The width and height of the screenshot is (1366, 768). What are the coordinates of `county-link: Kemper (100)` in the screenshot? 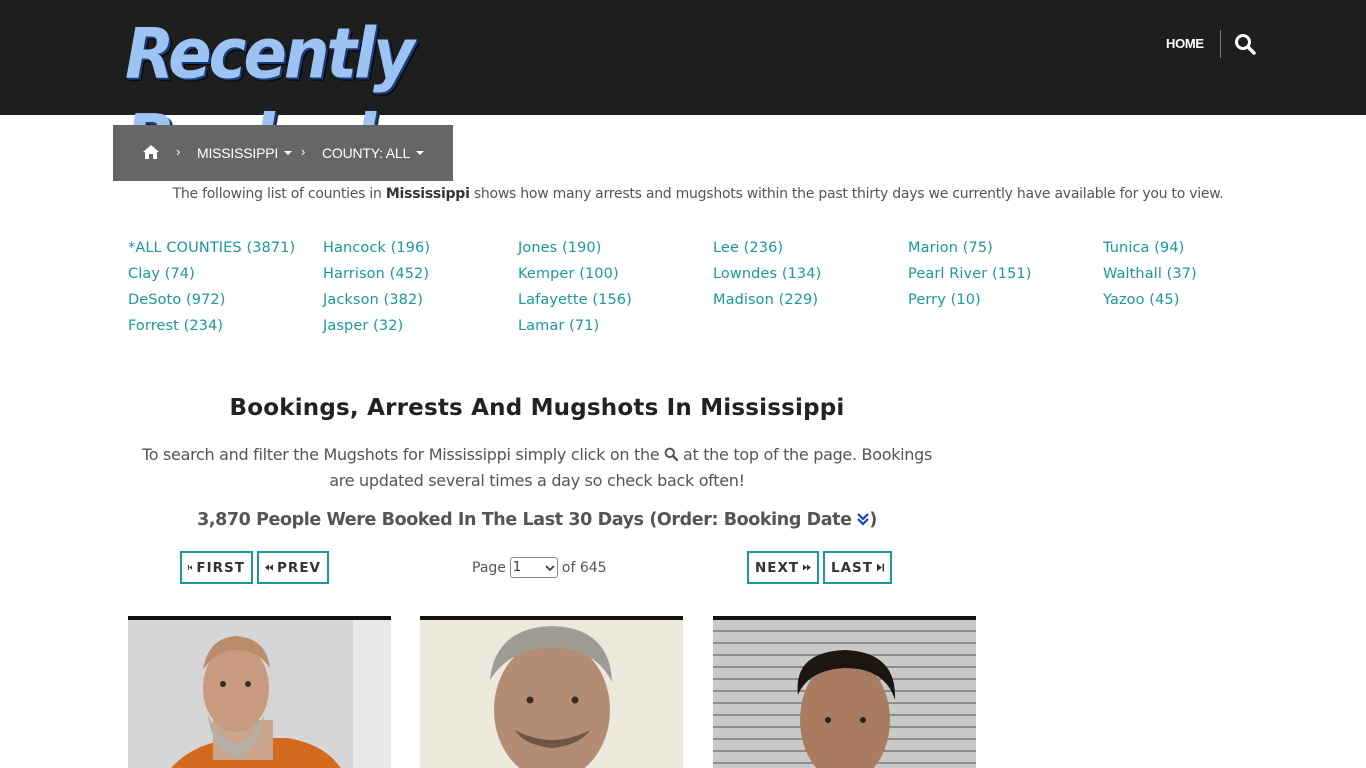 It's located at (613, 274).